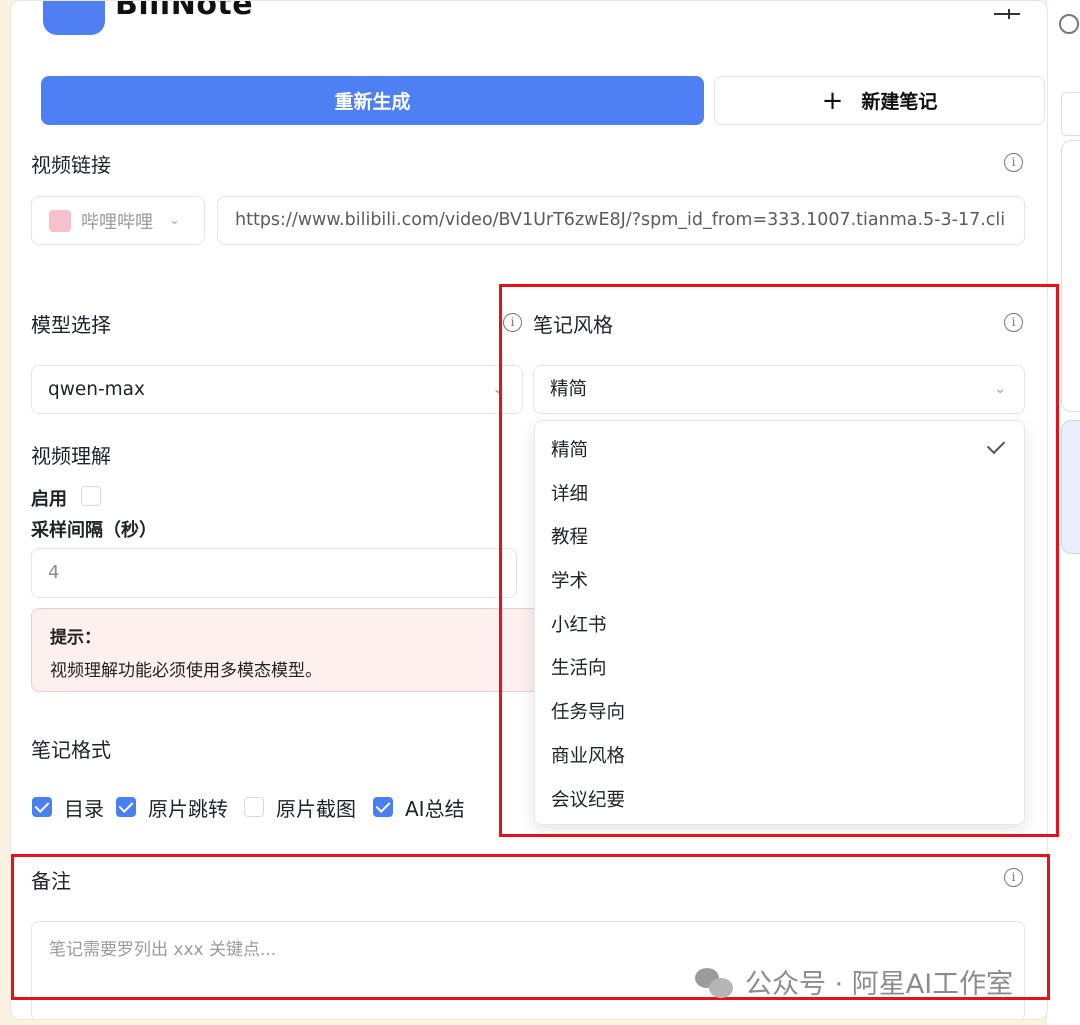  Describe the element at coordinates (715, 982) in the screenshot. I see `wechat-icon` at that location.